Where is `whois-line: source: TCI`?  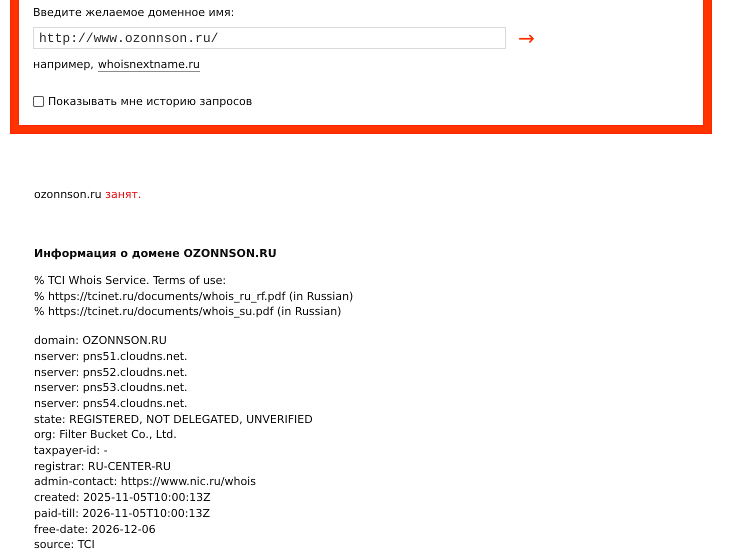 whois-line: source: TCI is located at coordinates (65, 545).